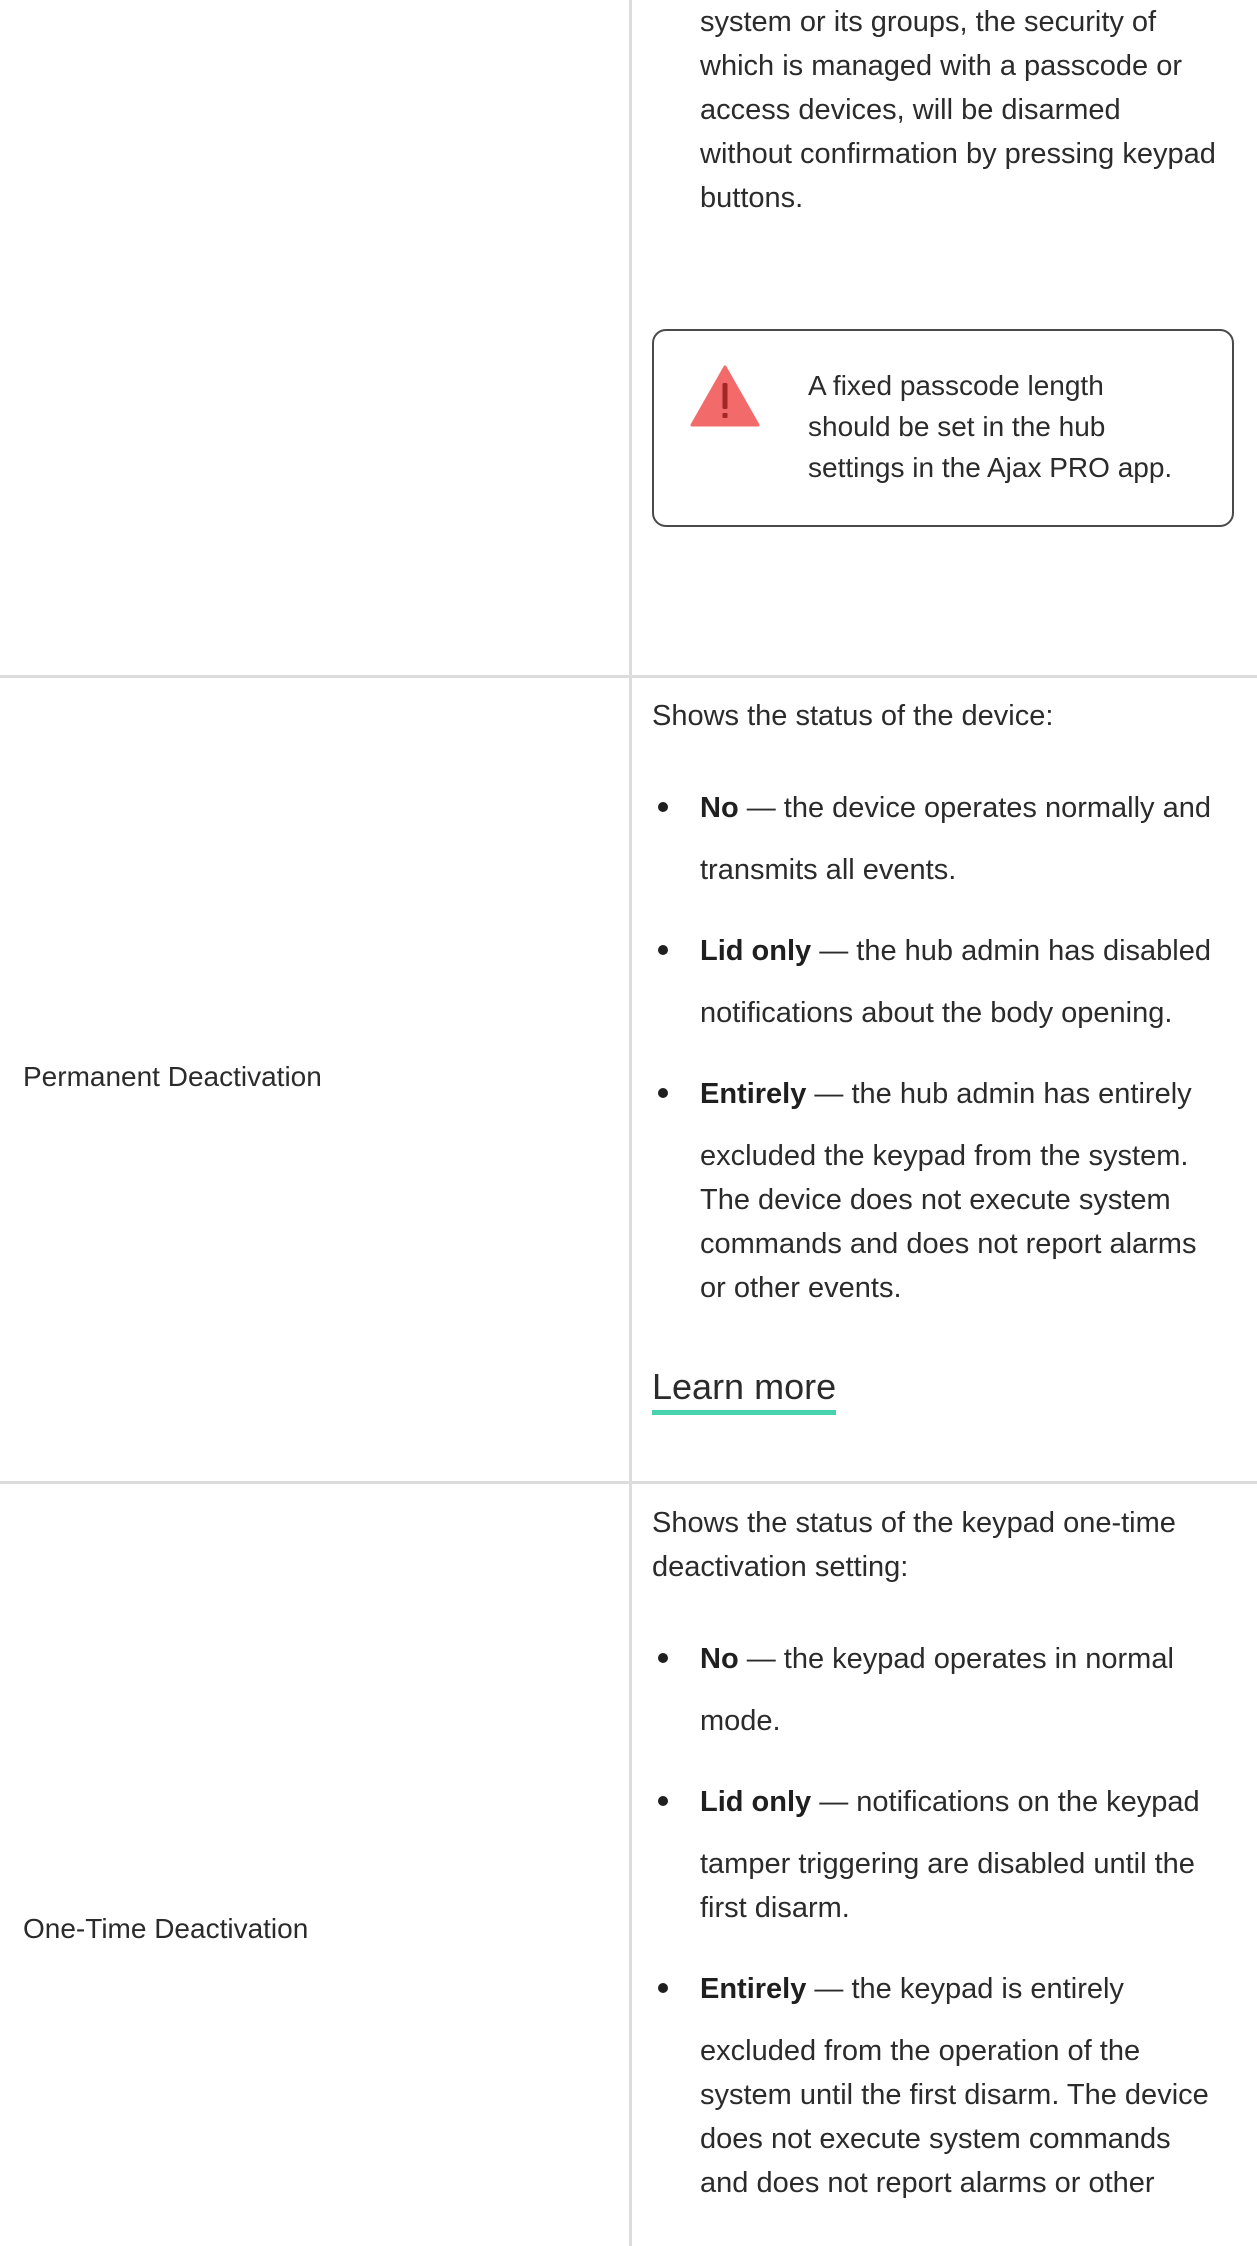 This screenshot has height=2246, width=1257. Describe the element at coordinates (910, 110) in the screenshot. I see `text-line: access devices, will be disarmed` at that location.